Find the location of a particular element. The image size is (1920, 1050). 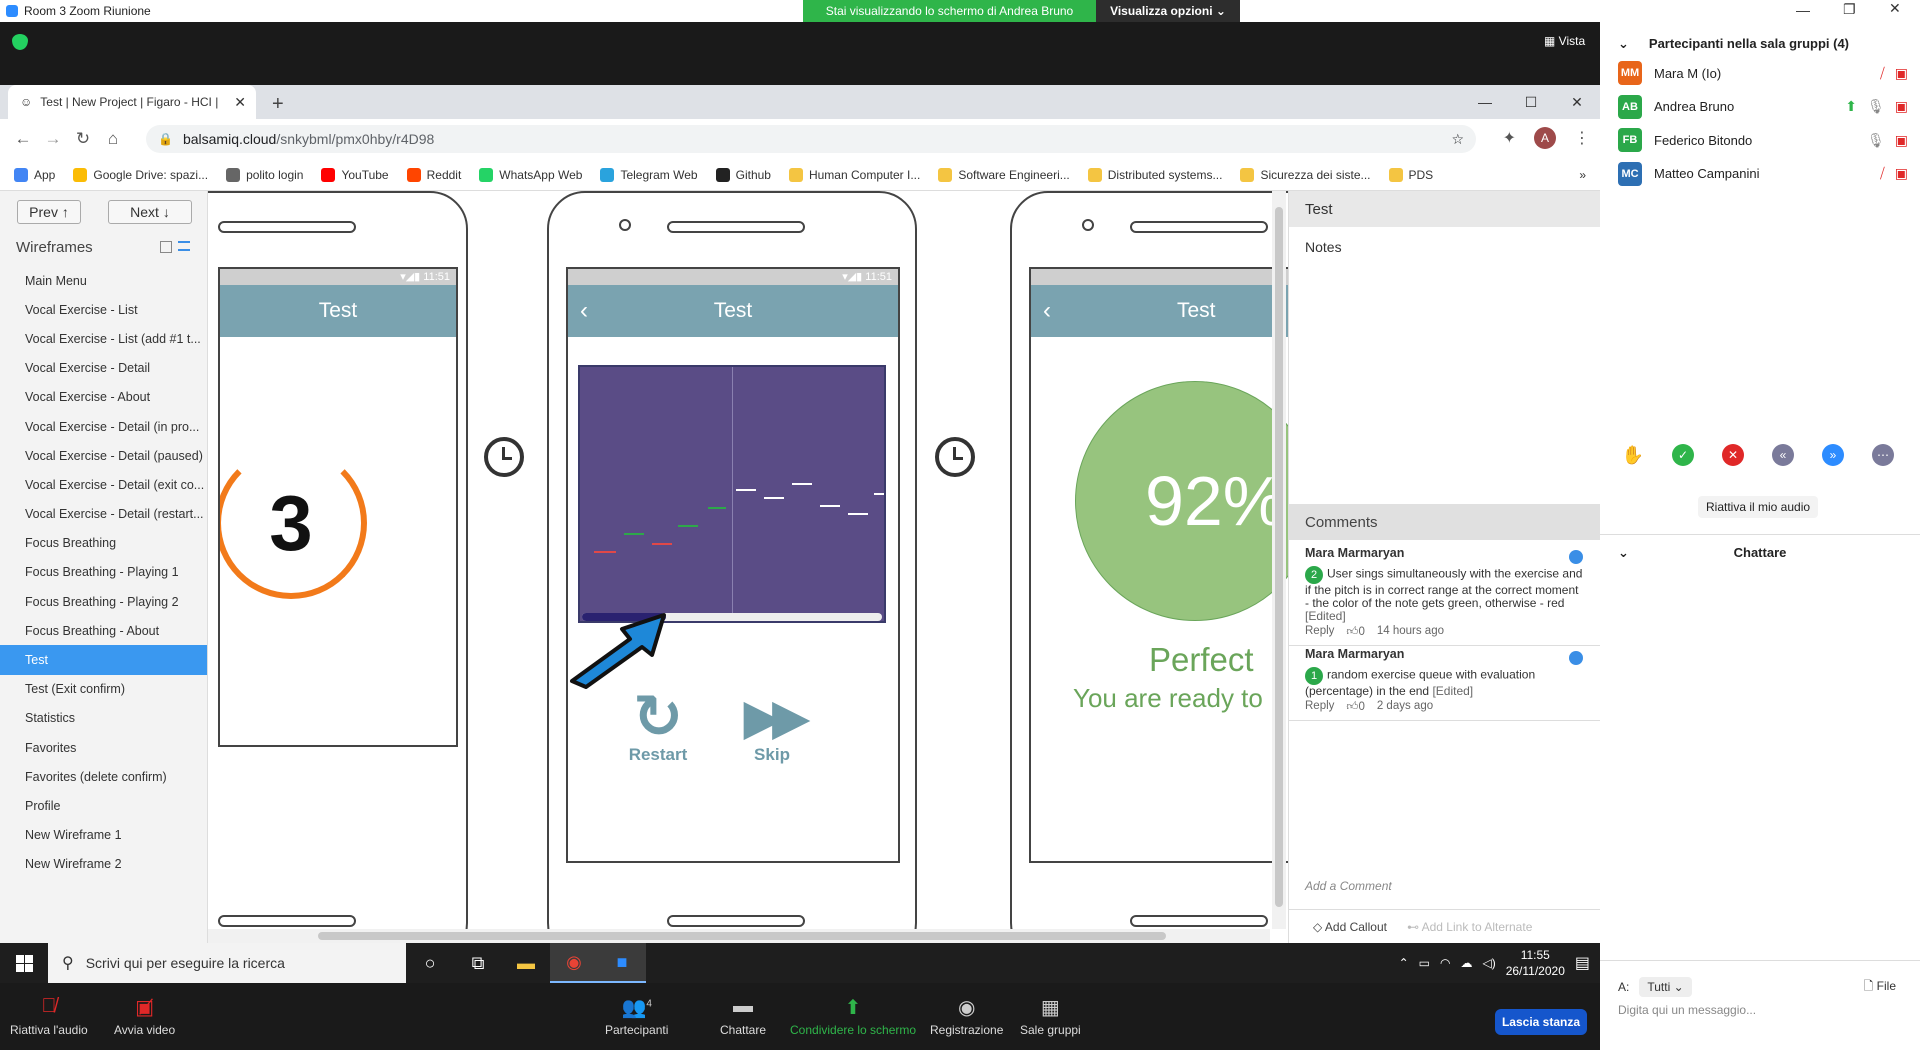

collapse-chevron-icon: ⌄ is located at coordinates (1623, 44).